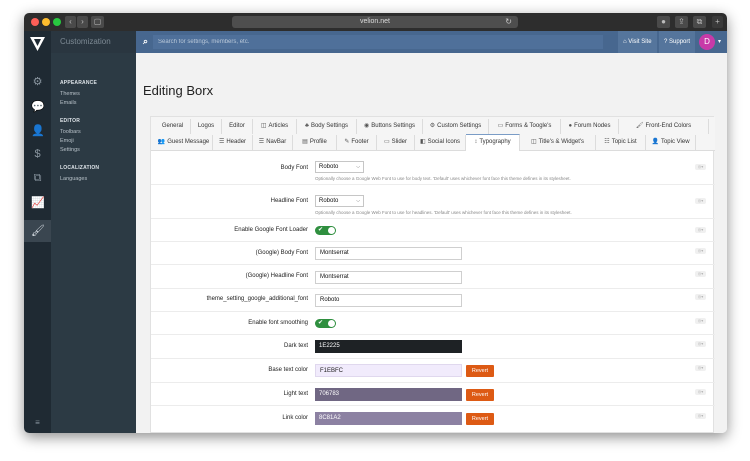 This screenshot has height=461, width=750. Describe the element at coordinates (528, 126) in the screenshot. I see `tab-label: Forms & Toogle's` at that location.